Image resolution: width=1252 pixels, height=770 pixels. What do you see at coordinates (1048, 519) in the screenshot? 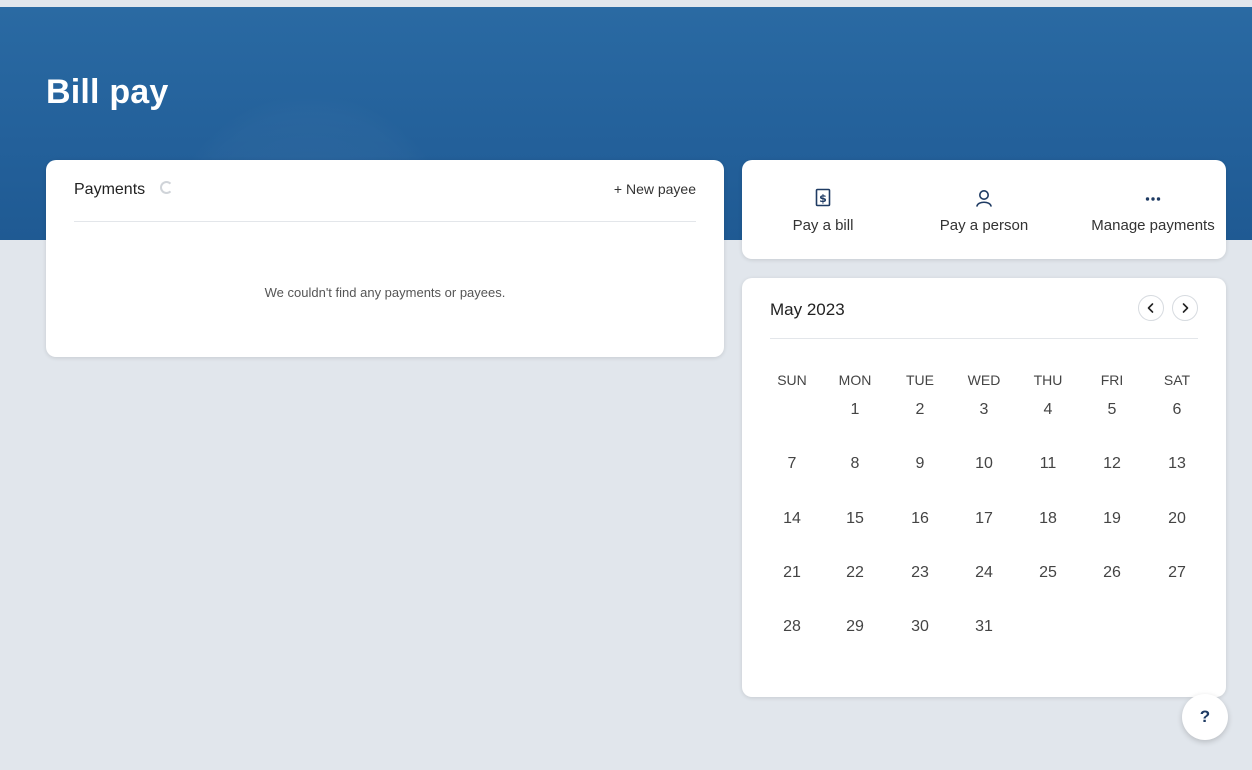
I see `calendar-day-18: 18` at bounding box center [1048, 519].